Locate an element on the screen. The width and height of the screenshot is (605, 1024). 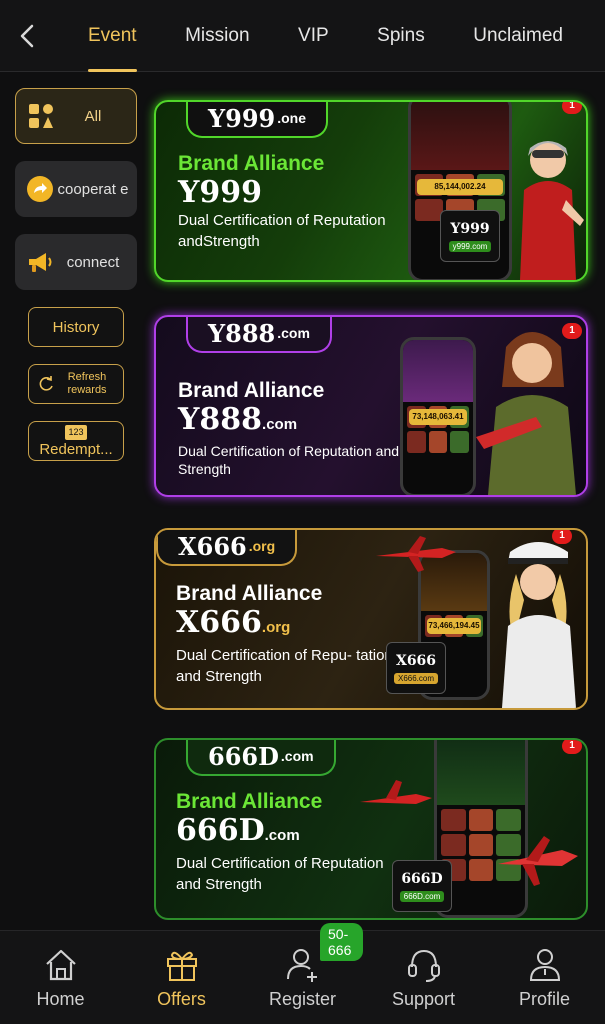
brand-stamp: X666 X666.com is located at coordinates (416, 668).